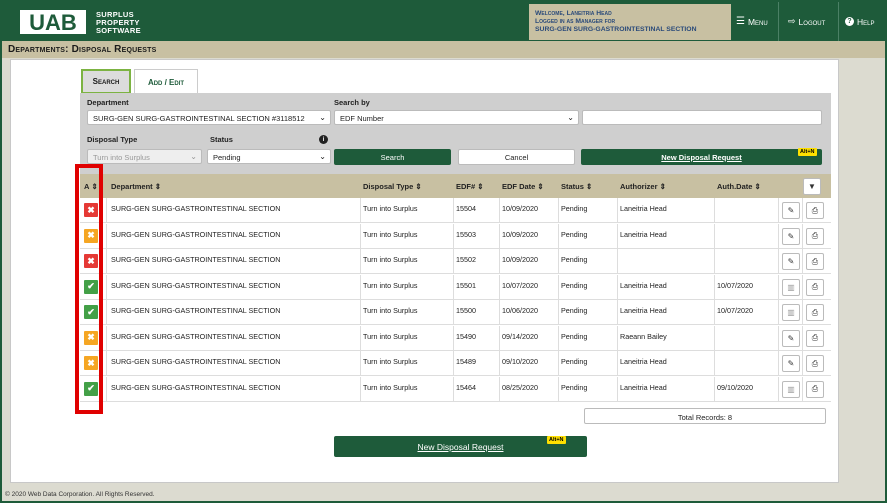 The image size is (887, 503). I want to click on help-label: Help, so click(866, 21).